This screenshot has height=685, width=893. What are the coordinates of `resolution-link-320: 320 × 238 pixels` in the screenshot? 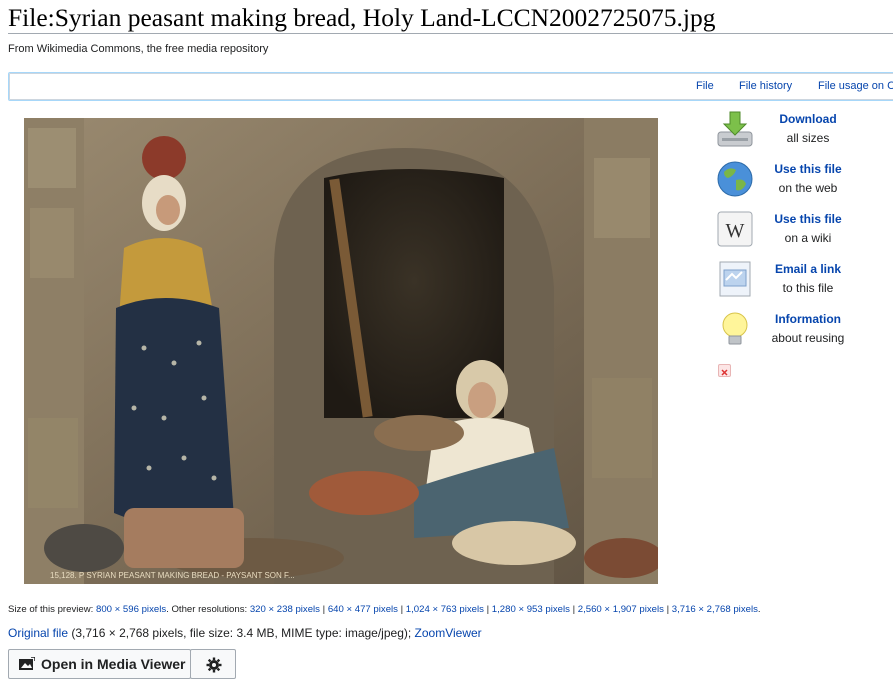 It's located at (285, 609).